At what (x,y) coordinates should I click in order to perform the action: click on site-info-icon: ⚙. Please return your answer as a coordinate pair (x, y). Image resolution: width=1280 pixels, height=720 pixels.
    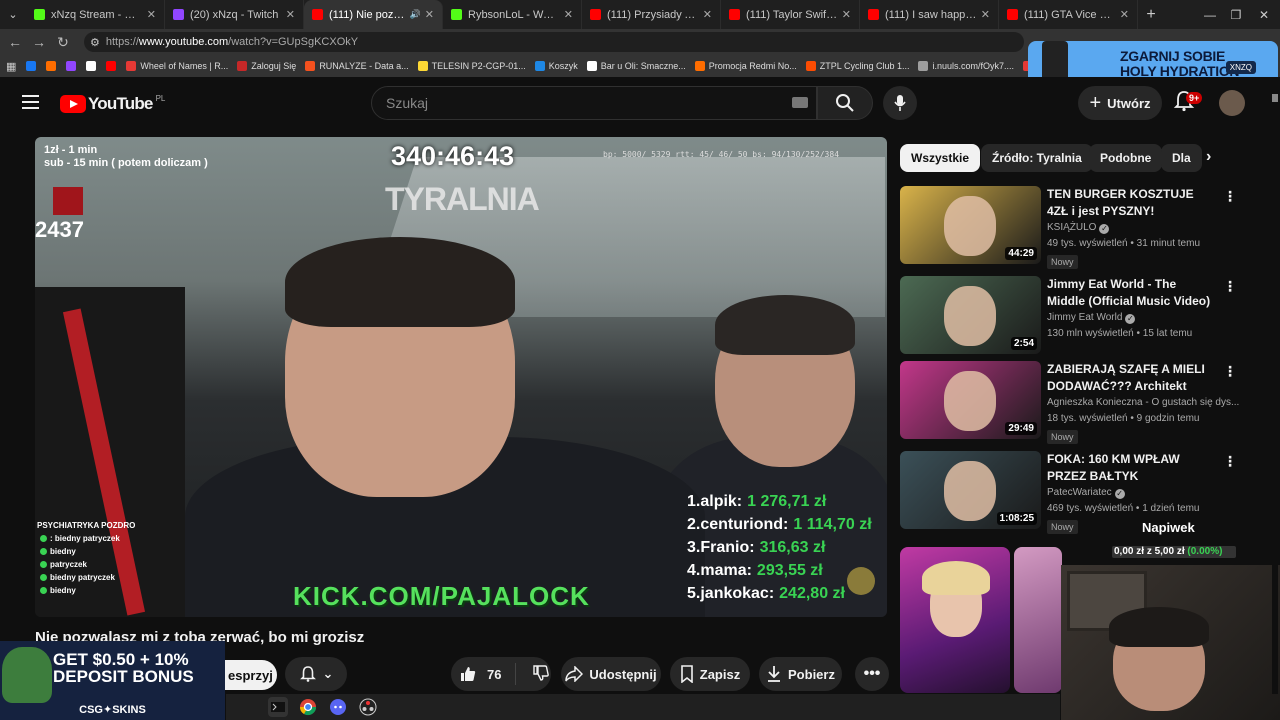
    Looking at the image, I should click on (95, 42).